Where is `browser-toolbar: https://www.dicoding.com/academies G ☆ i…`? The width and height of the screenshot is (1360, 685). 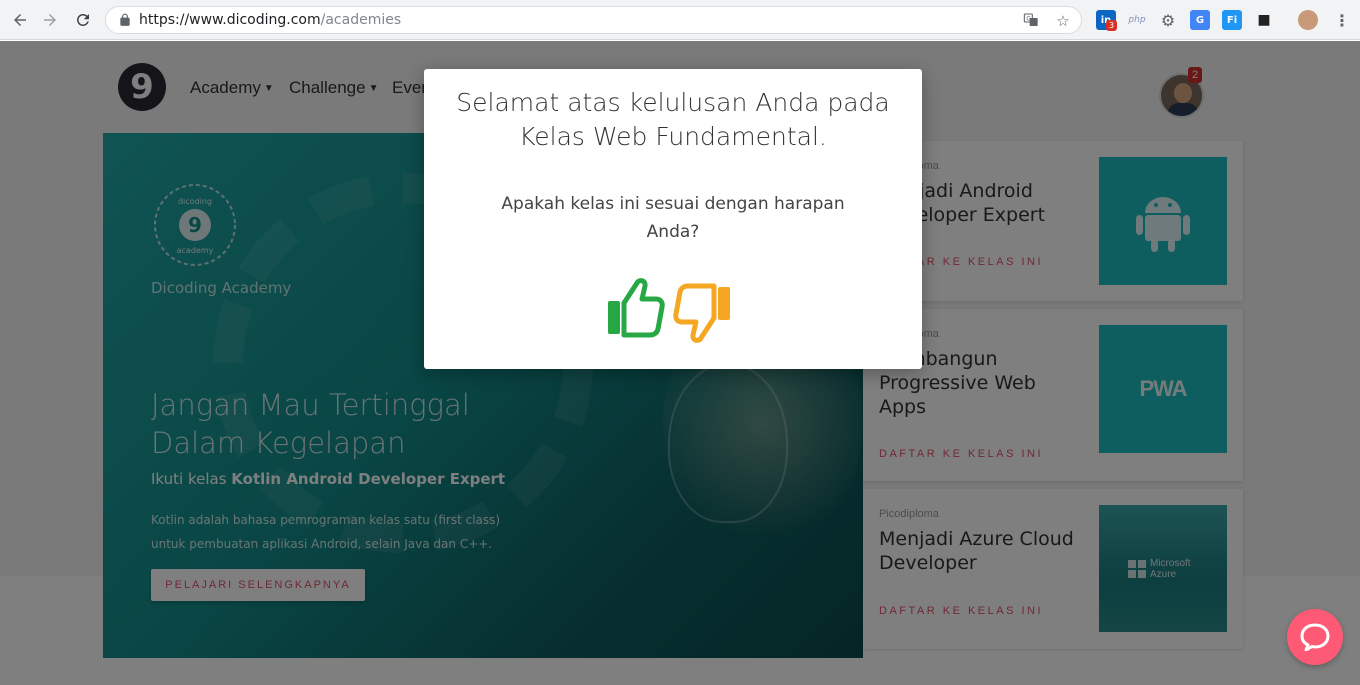
browser-toolbar: https://www.dicoding.com/academies G ☆ i… is located at coordinates (680, 20).